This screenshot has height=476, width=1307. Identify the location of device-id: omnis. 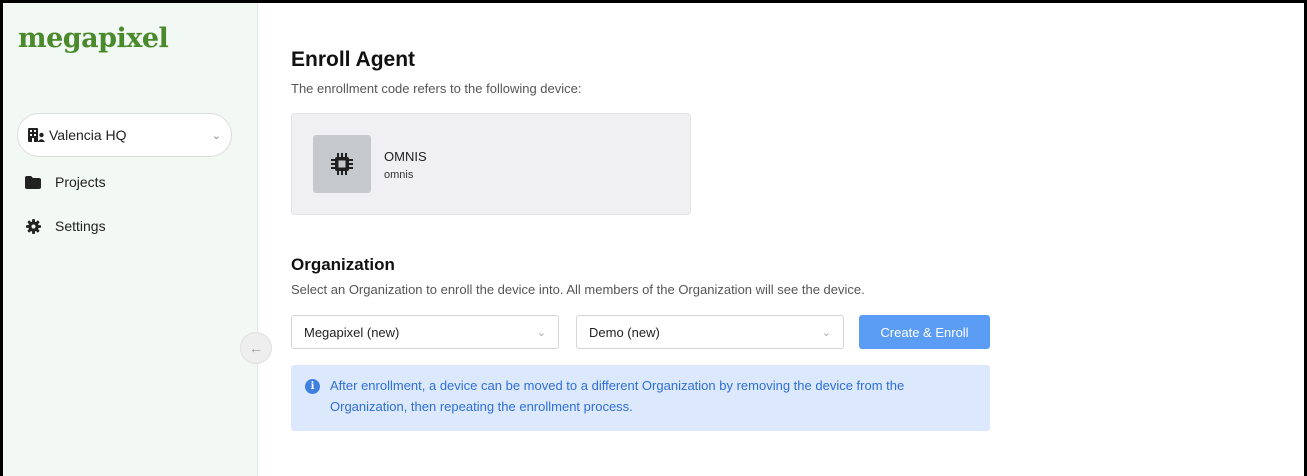
(399, 175).